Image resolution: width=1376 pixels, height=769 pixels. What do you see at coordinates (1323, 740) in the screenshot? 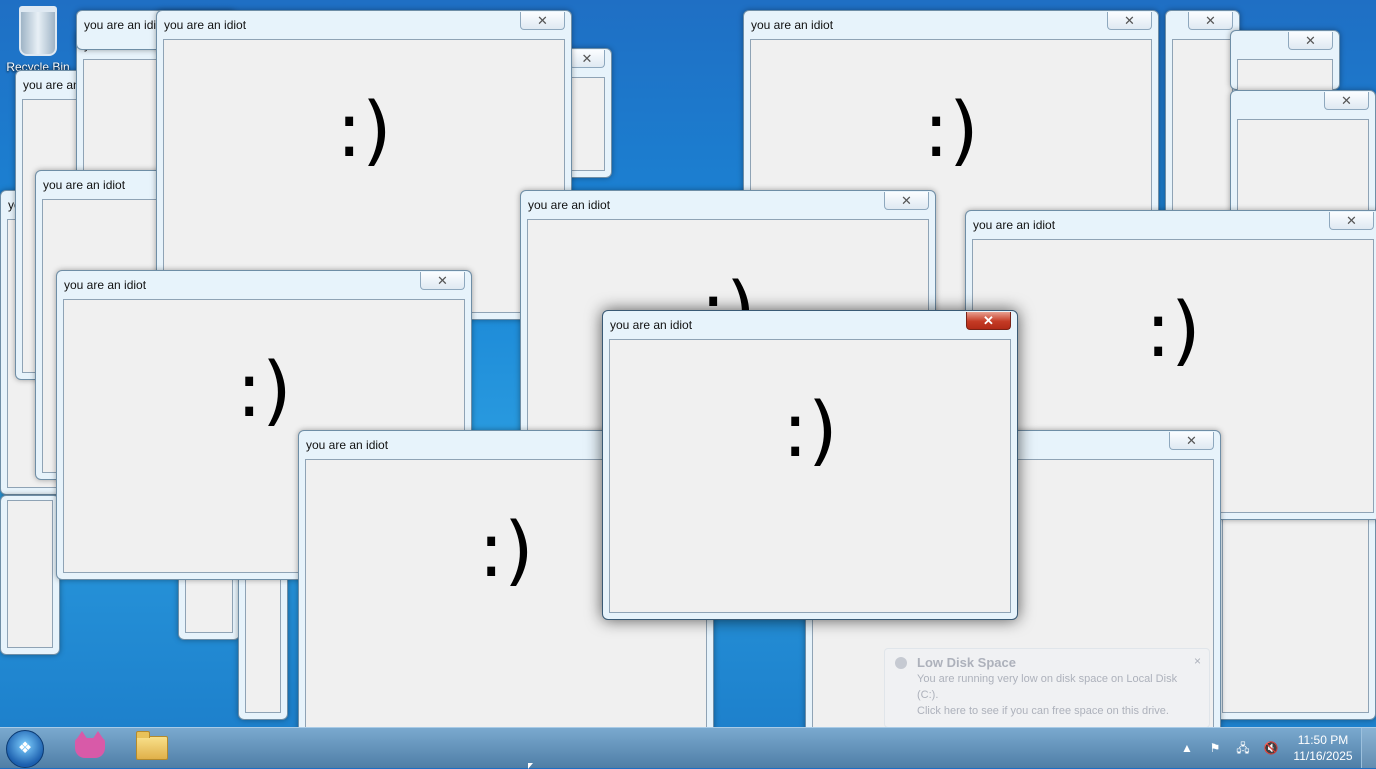
I see `clock-time: 11:50 PM` at bounding box center [1323, 740].